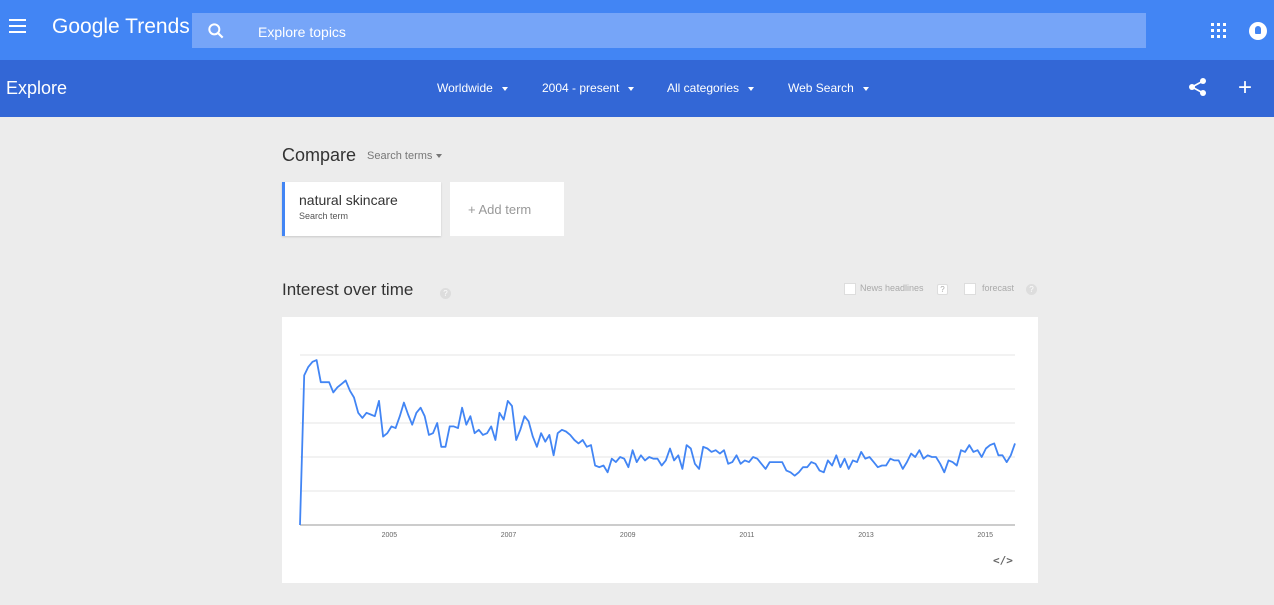 The height and width of the screenshot is (605, 1274). What do you see at coordinates (628, 535) in the screenshot?
I see `x-tick-label: 2009` at bounding box center [628, 535].